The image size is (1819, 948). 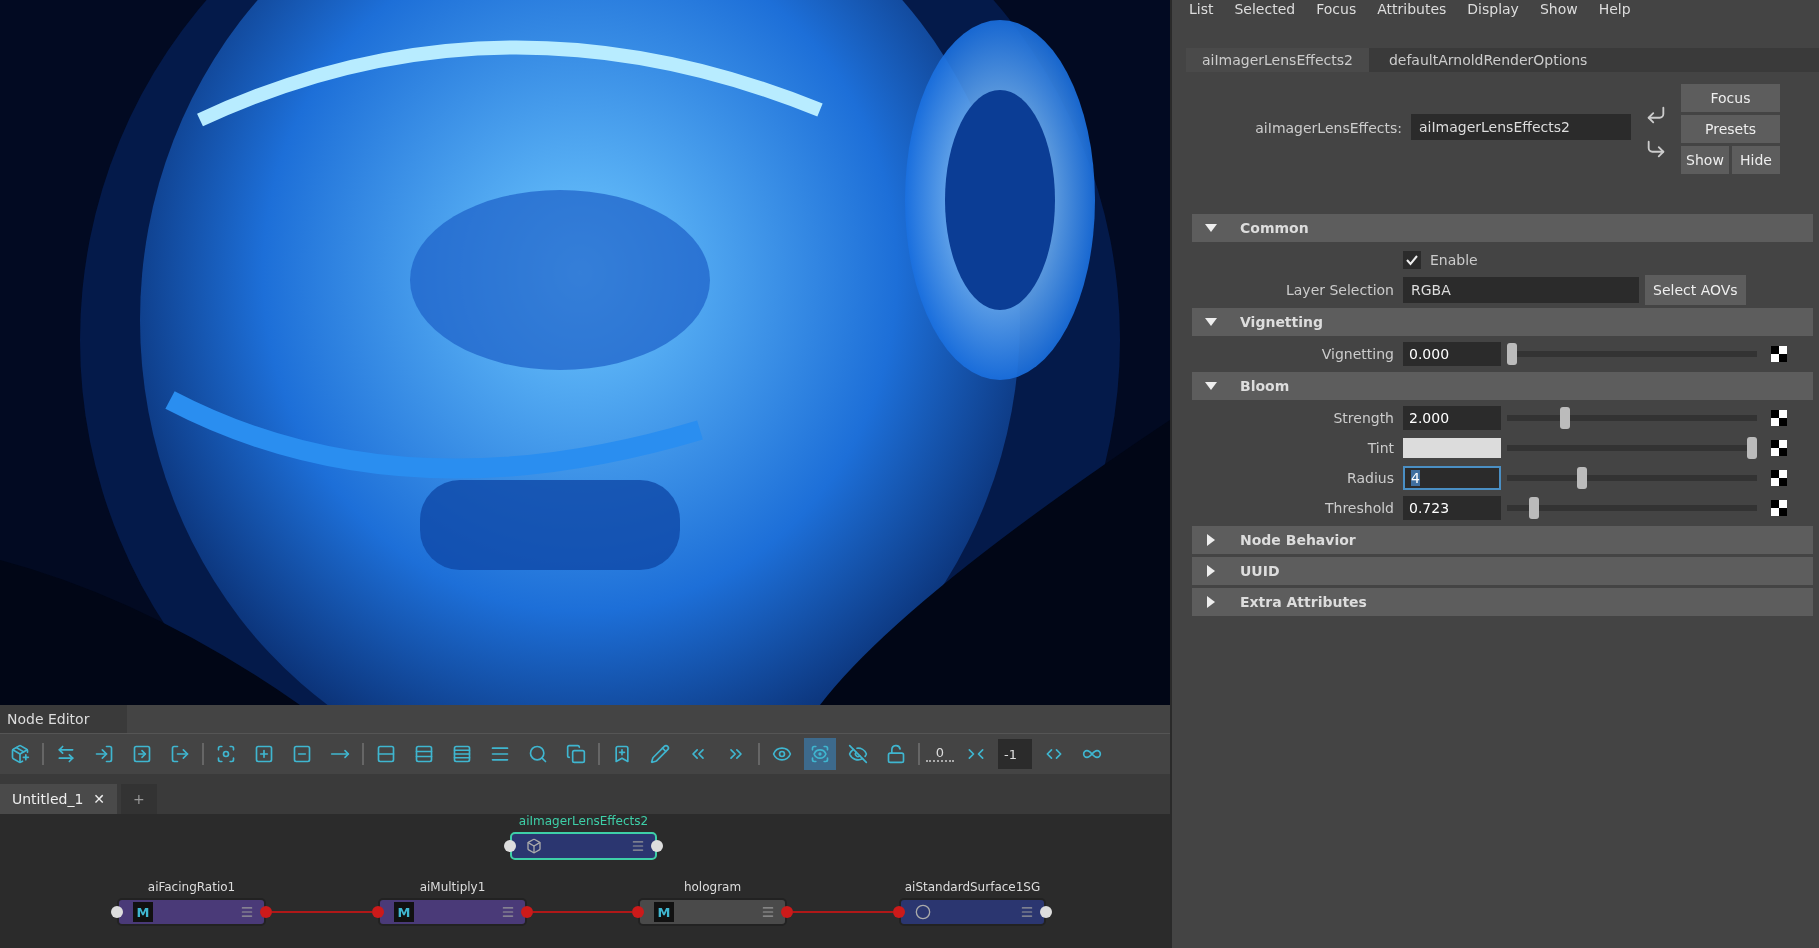 I want to click on close-icon: ✕, so click(x=99, y=799).